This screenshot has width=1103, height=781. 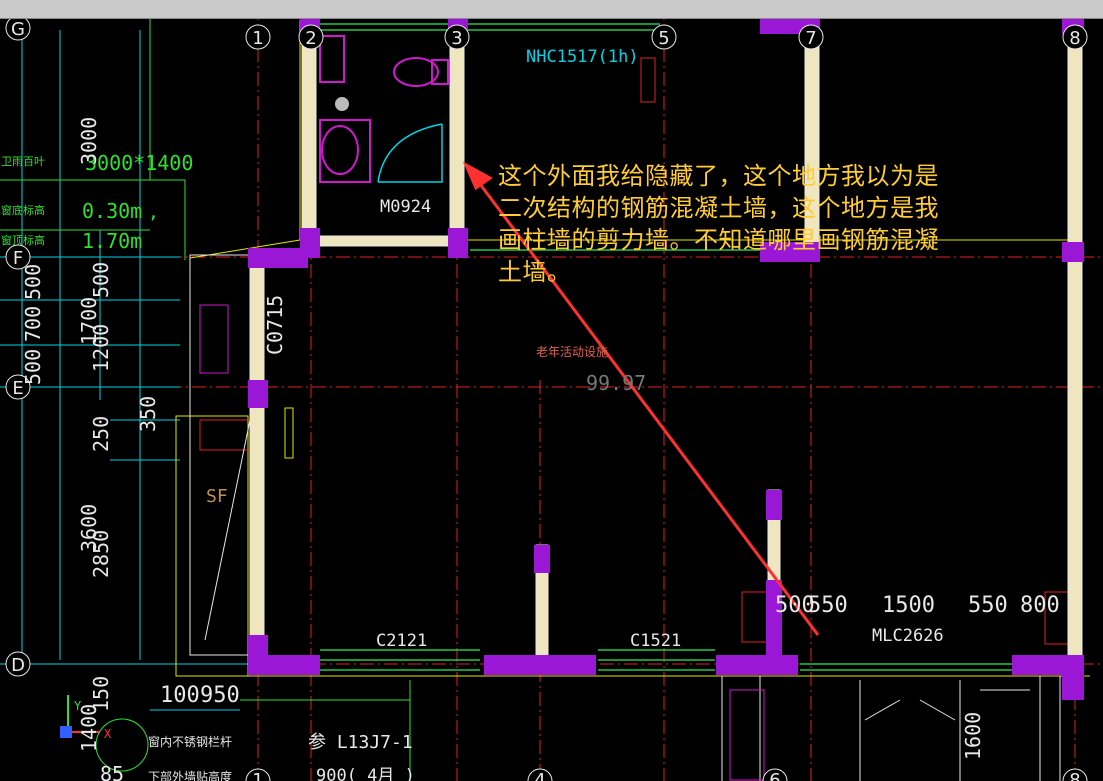 I want to click on dim-win-size: 3000*1400, so click(x=139, y=163).